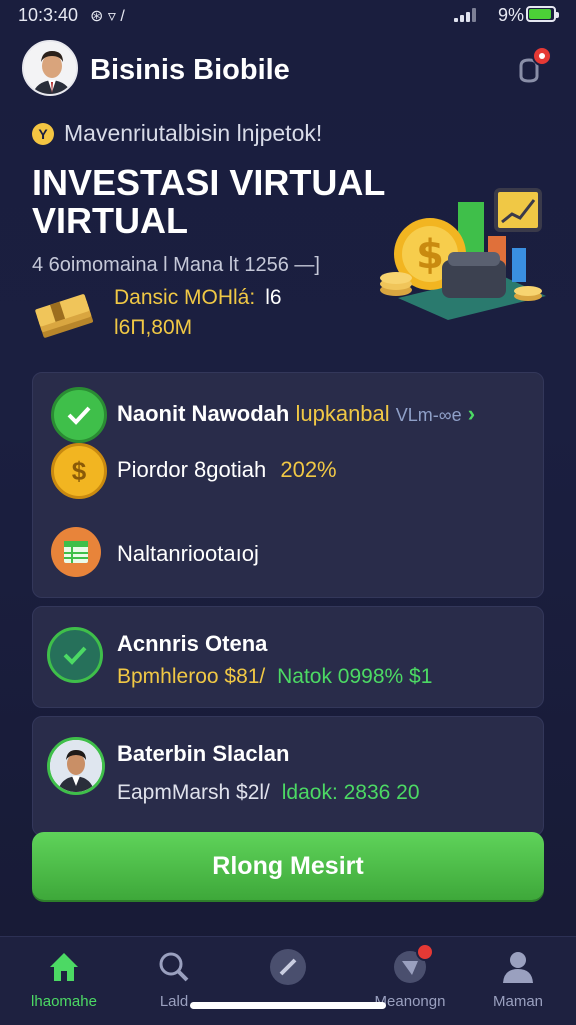 The height and width of the screenshot is (1025, 576). What do you see at coordinates (275, 676) in the screenshot?
I see `card2-details: Bpmhleroo $81/ Natok 0998% $1` at bounding box center [275, 676].